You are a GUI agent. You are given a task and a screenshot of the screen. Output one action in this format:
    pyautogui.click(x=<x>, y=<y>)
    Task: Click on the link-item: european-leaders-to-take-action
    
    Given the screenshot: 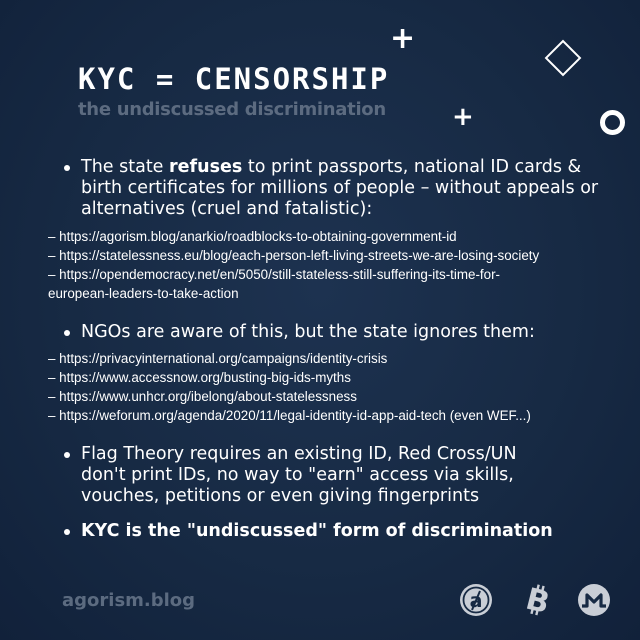 What is the action you would take?
    pyautogui.click(x=338, y=293)
    